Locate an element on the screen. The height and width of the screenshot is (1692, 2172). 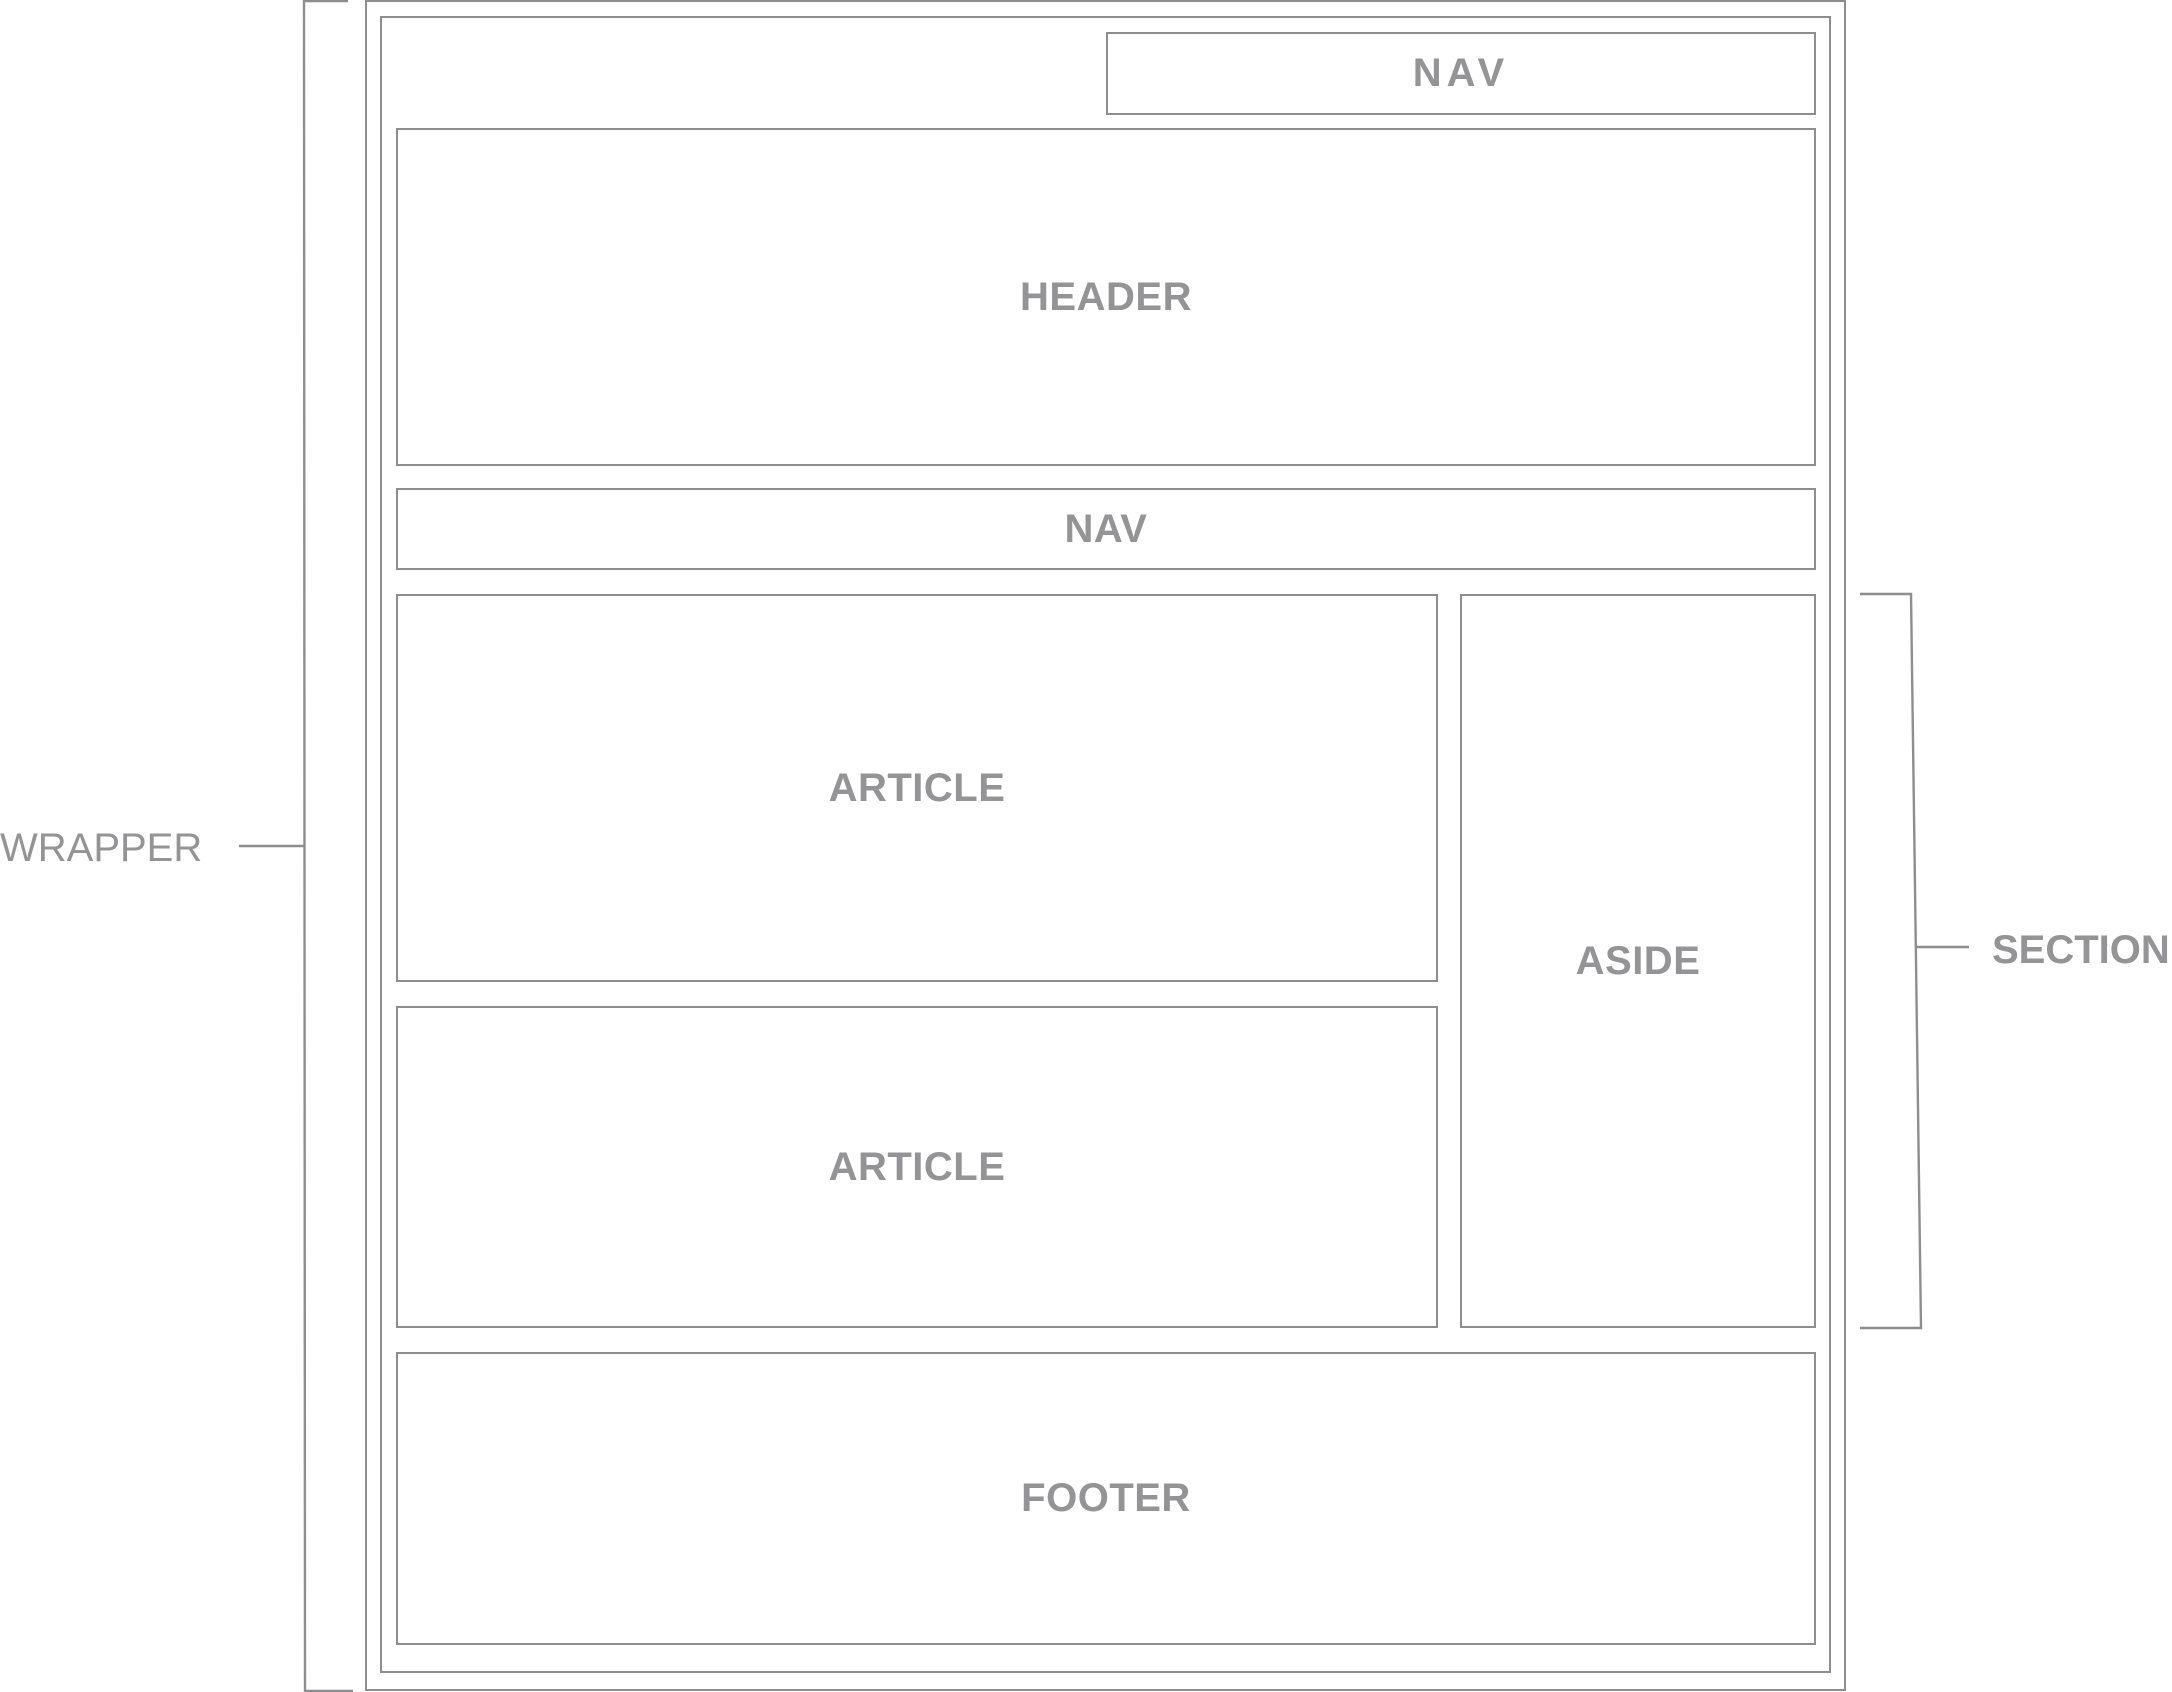
wrapper-bracket-line is located at coordinates (327, 846).